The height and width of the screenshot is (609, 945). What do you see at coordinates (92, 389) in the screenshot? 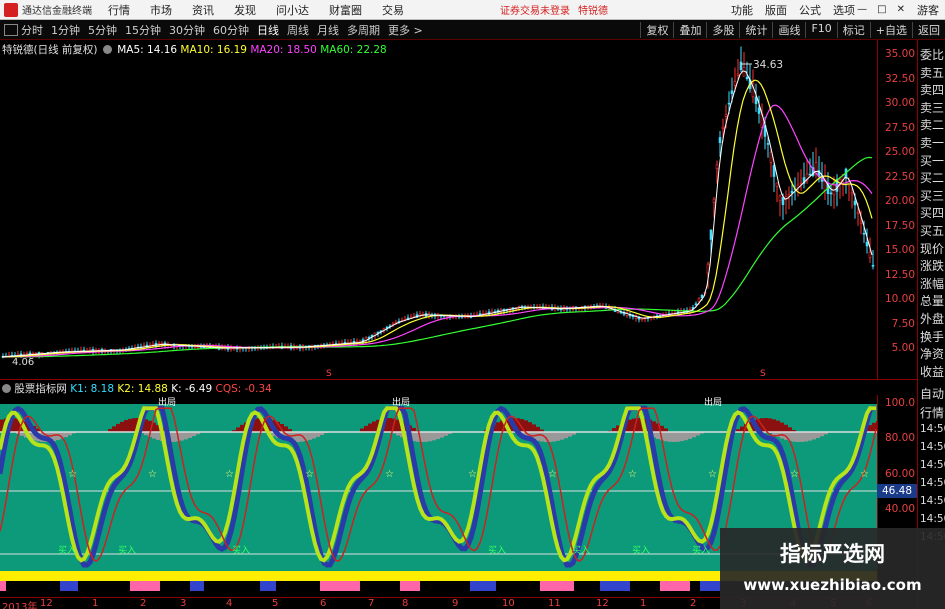
I see `indicator-k1: K1: 8.18` at bounding box center [92, 389].